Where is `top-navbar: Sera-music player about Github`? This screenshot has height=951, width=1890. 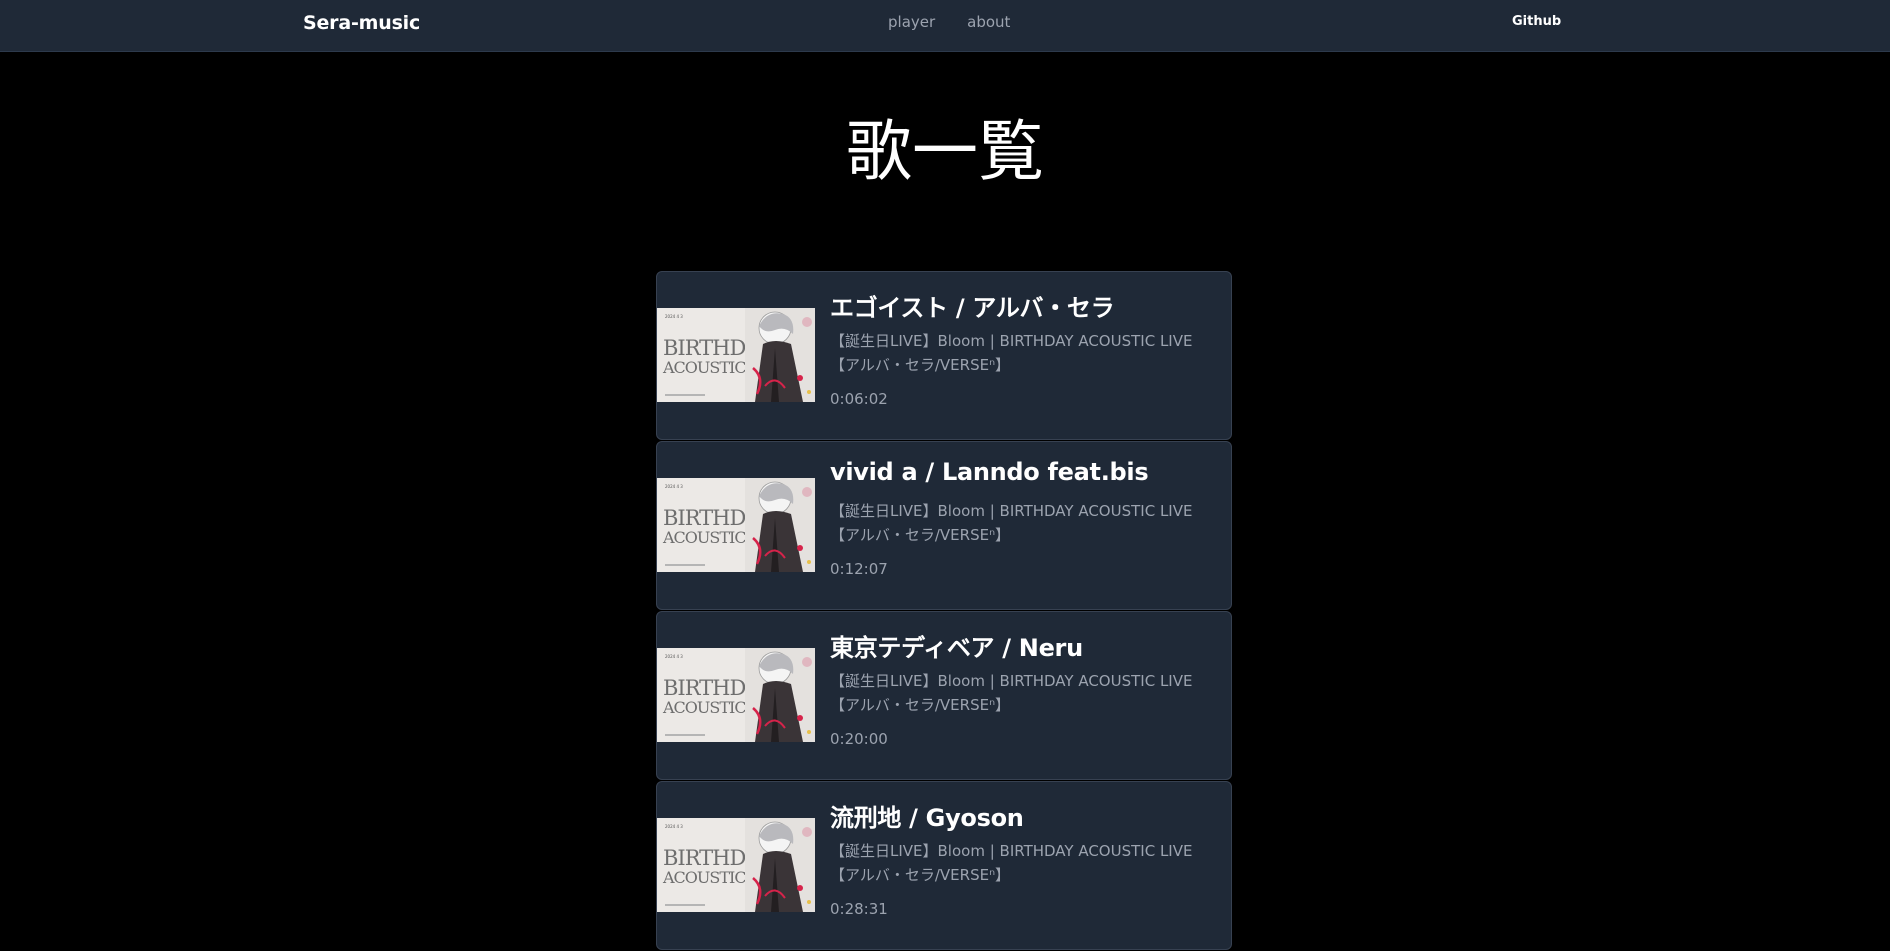 top-navbar: Sera-music player about Github is located at coordinates (945, 26).